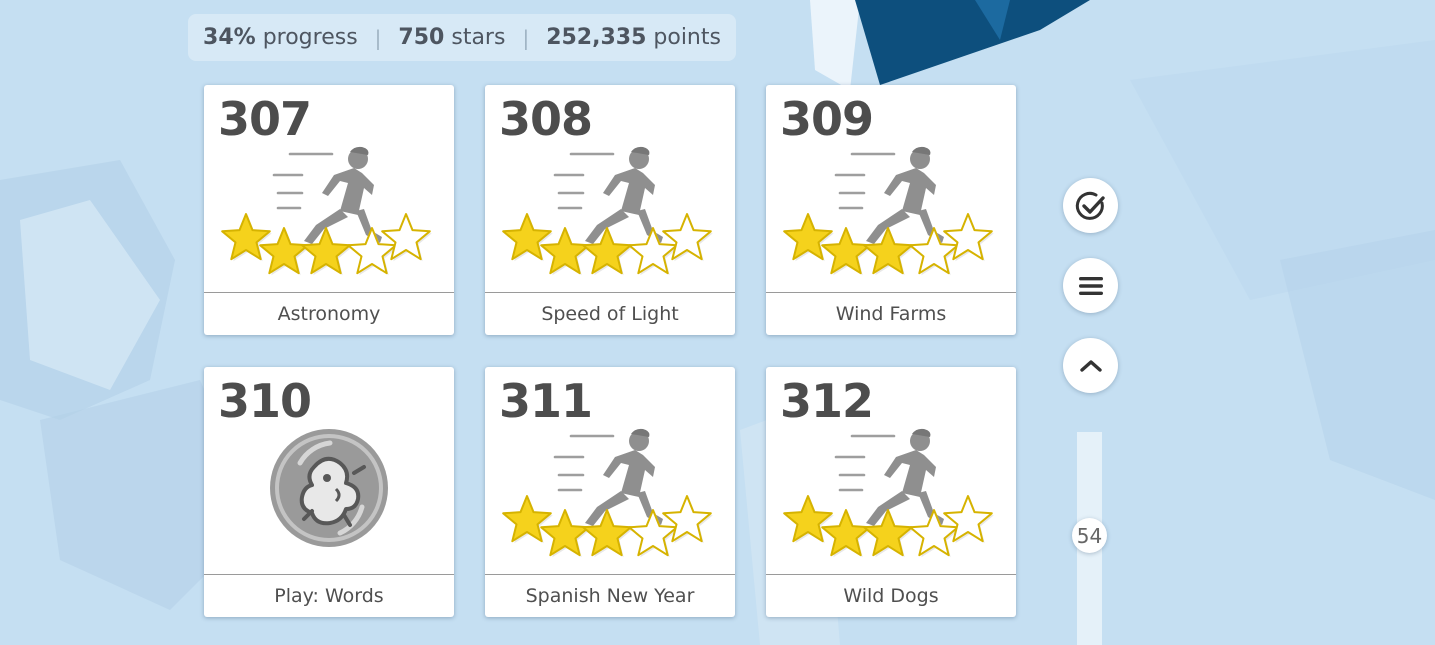 Image resolution: width=1435 pixels, height=645 pixels. What do you see at coordinates (421, 37) in the screenshot?
I see `stars-value: 750` at bounding box center [421, 37].